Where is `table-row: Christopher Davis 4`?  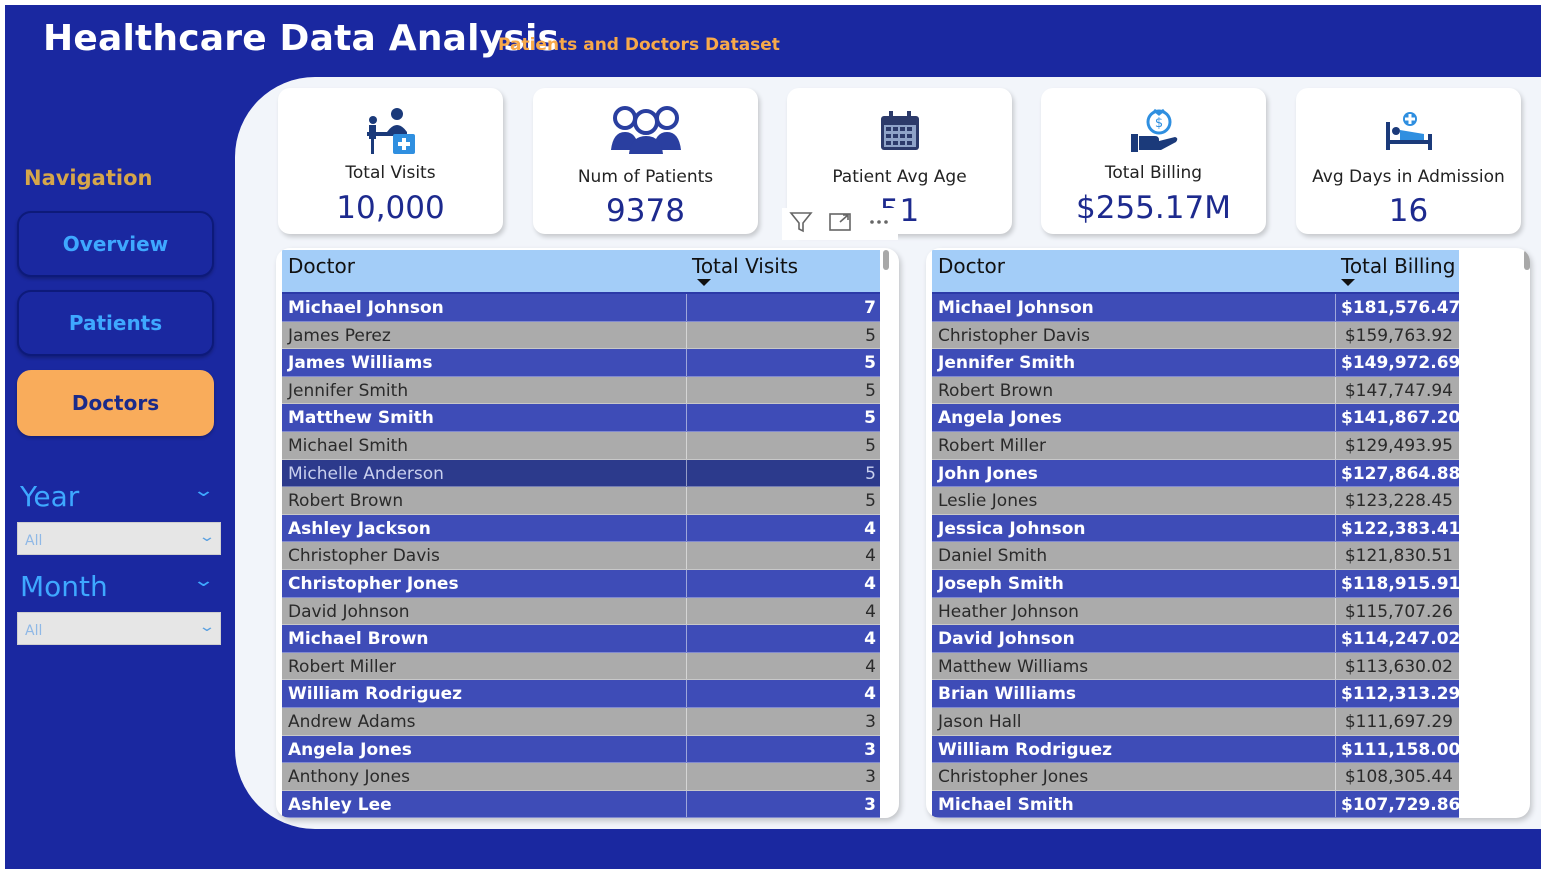
table-row: Christopher Davis 4 is located at coordinates (581, 556).